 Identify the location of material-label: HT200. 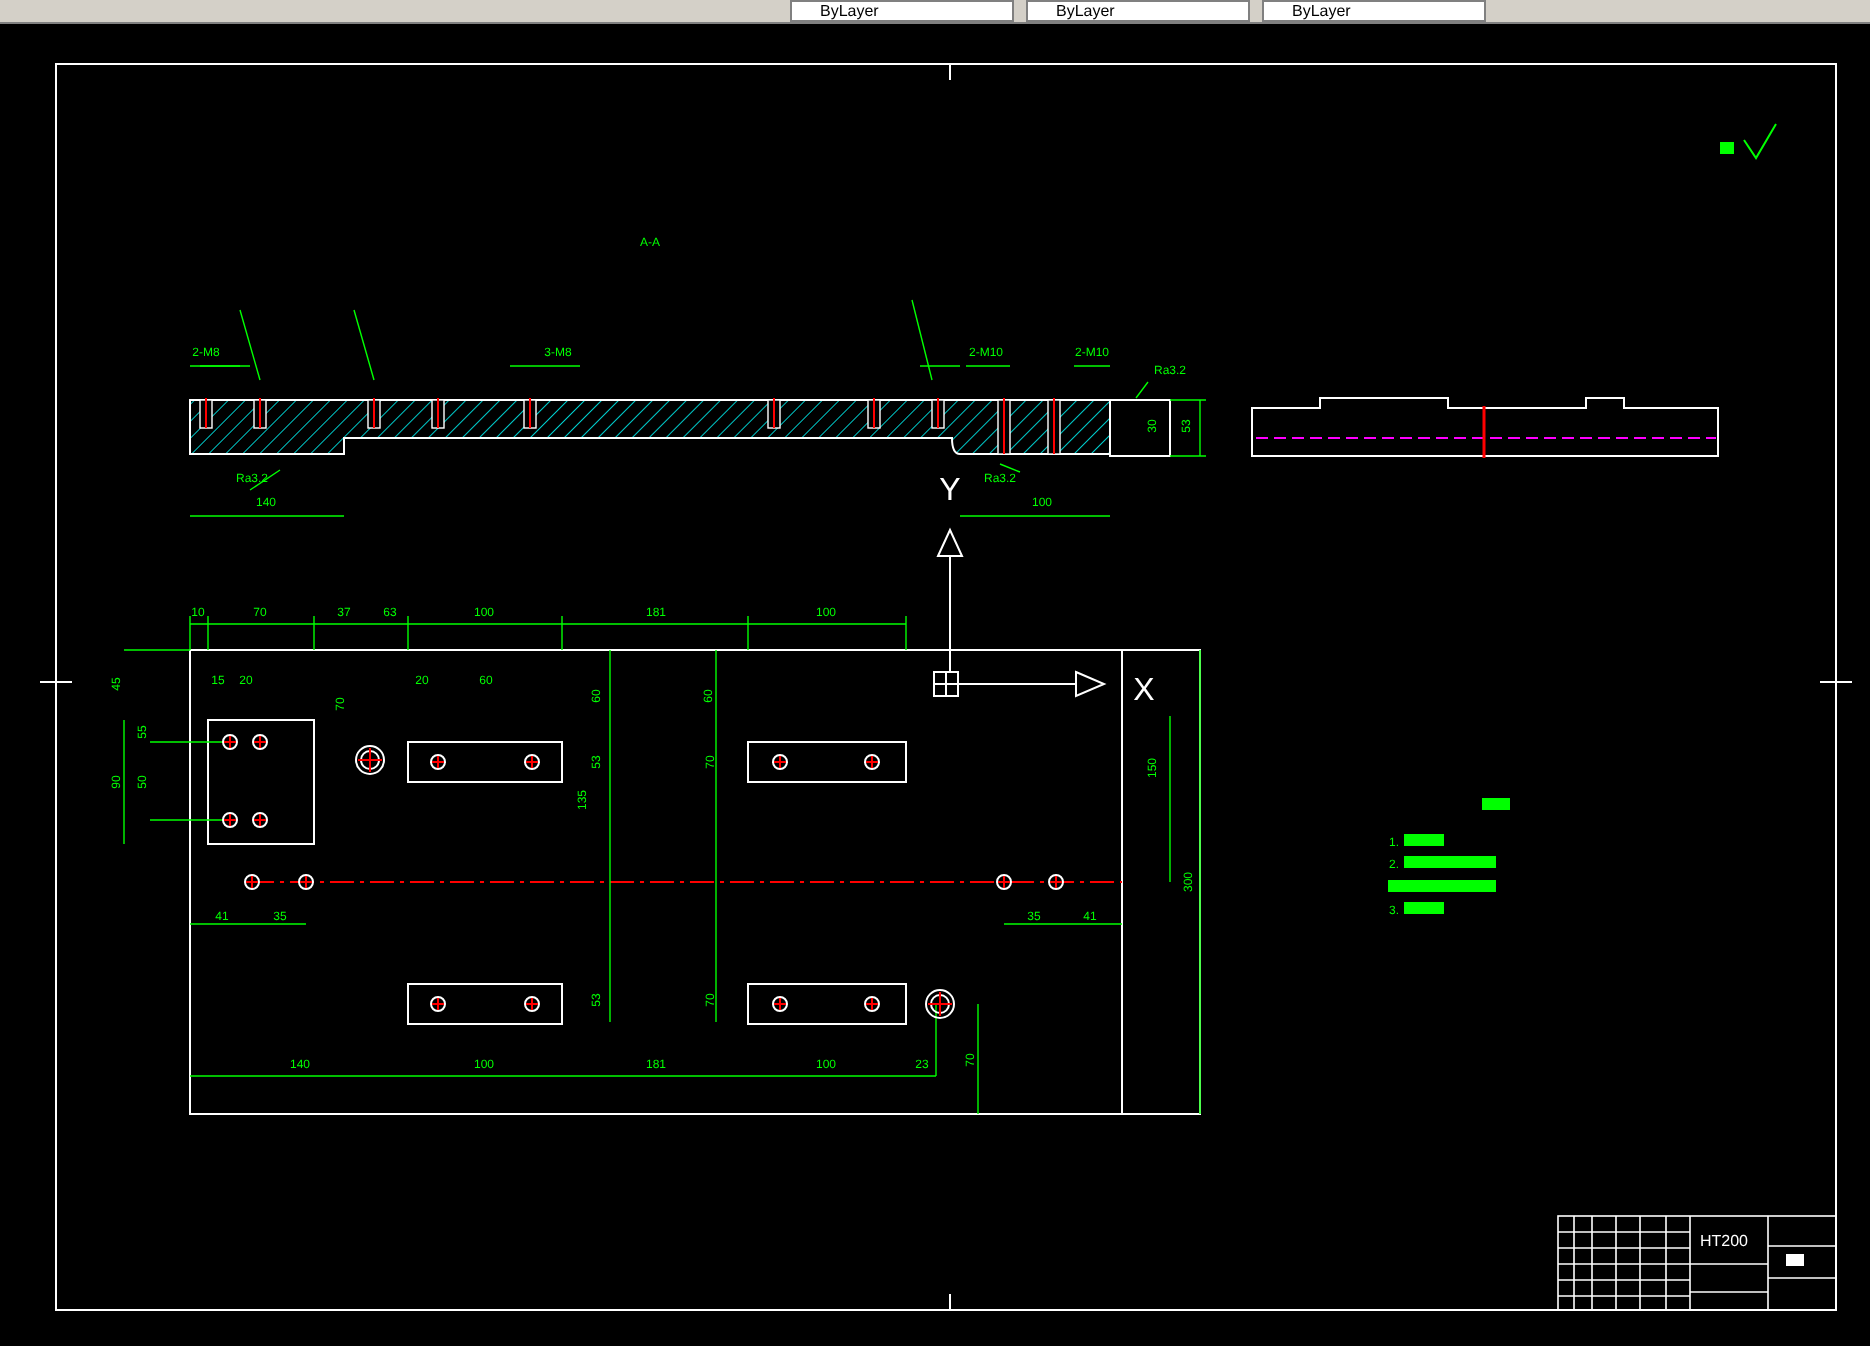
(1724, 1241).